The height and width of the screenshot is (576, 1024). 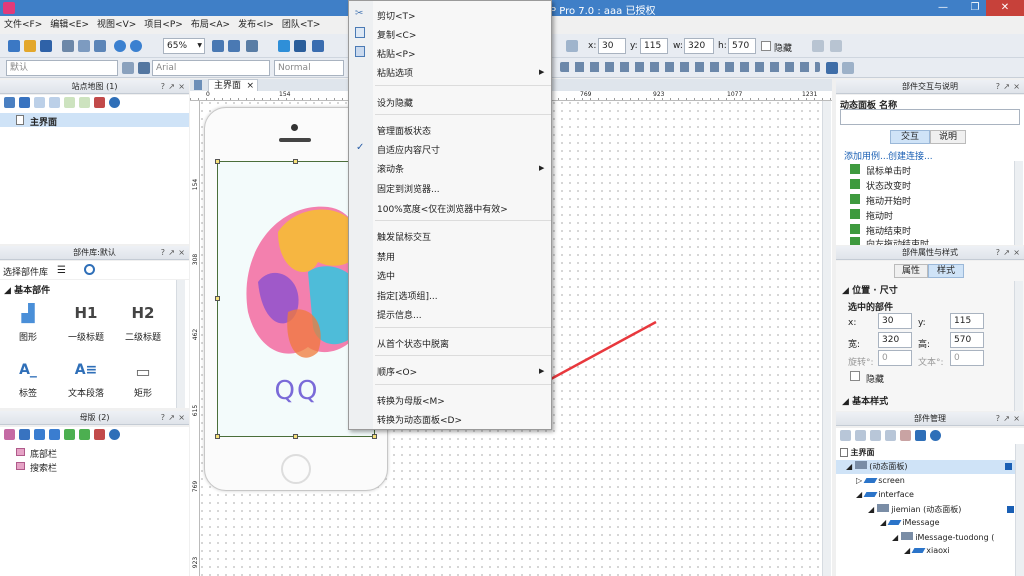 I want to click on prop-rotation-field: 0, so click(x=895, y=358).